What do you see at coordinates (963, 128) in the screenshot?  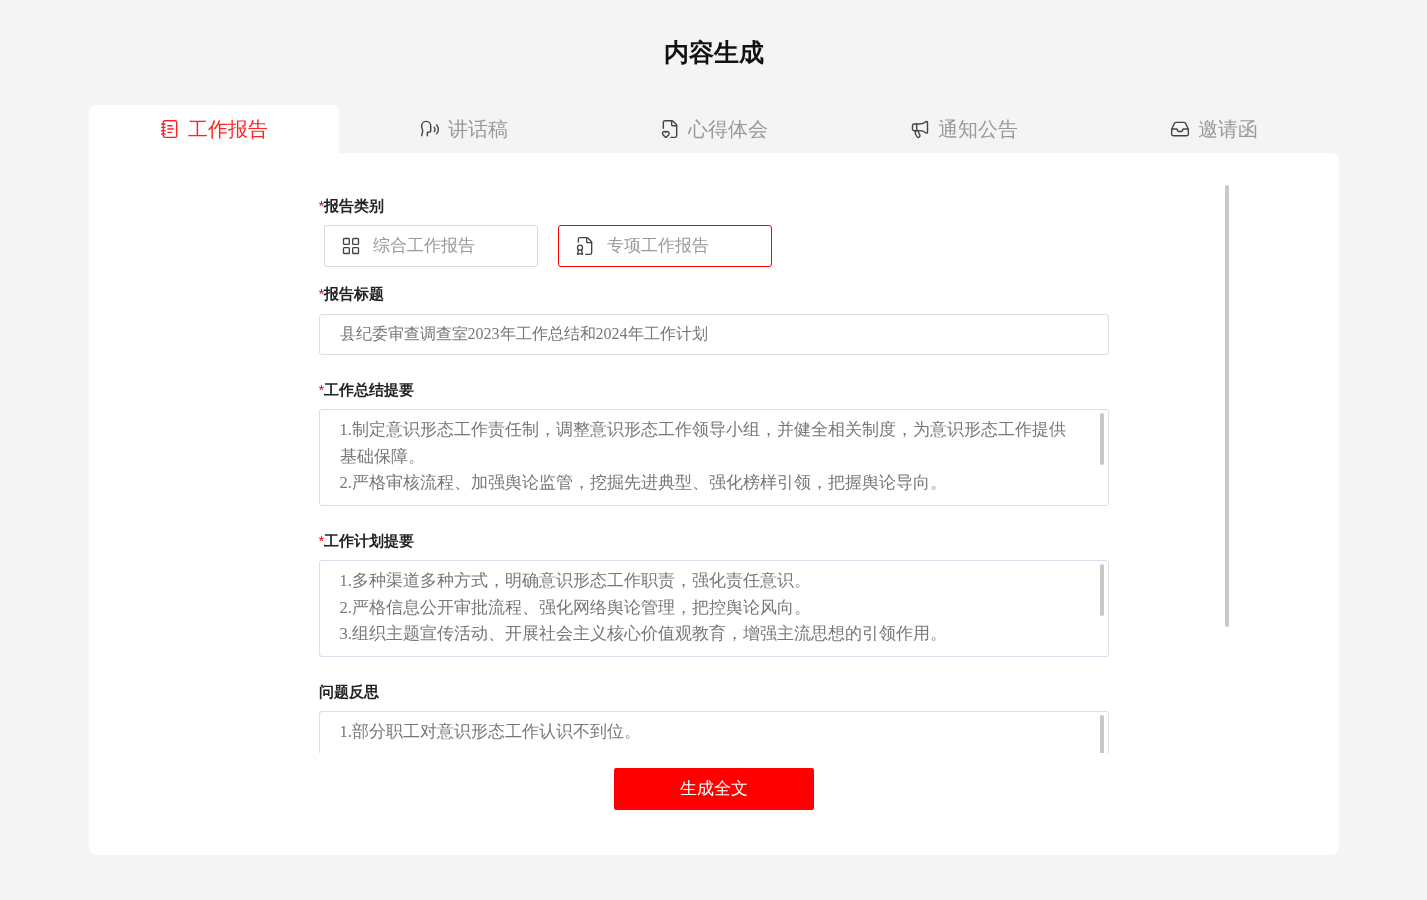 I see `tab: 通知公告` at bounding box center [963, 128].